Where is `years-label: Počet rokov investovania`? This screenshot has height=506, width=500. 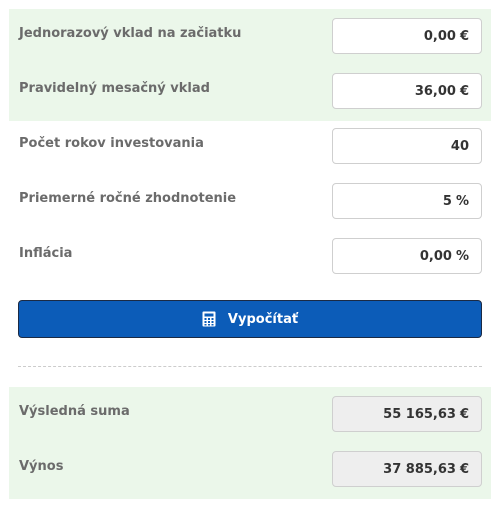
years-label: Počet rokov investovania is located at coordinates (111, 143).